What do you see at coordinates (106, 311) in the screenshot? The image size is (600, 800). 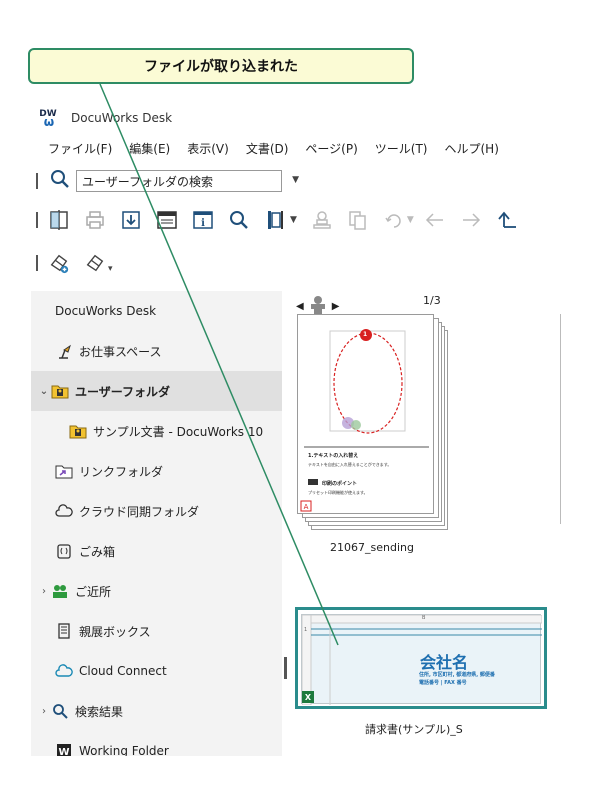 I see `sidebar-item-label: DocuWorks Desk` at bounding box center [106, 311].